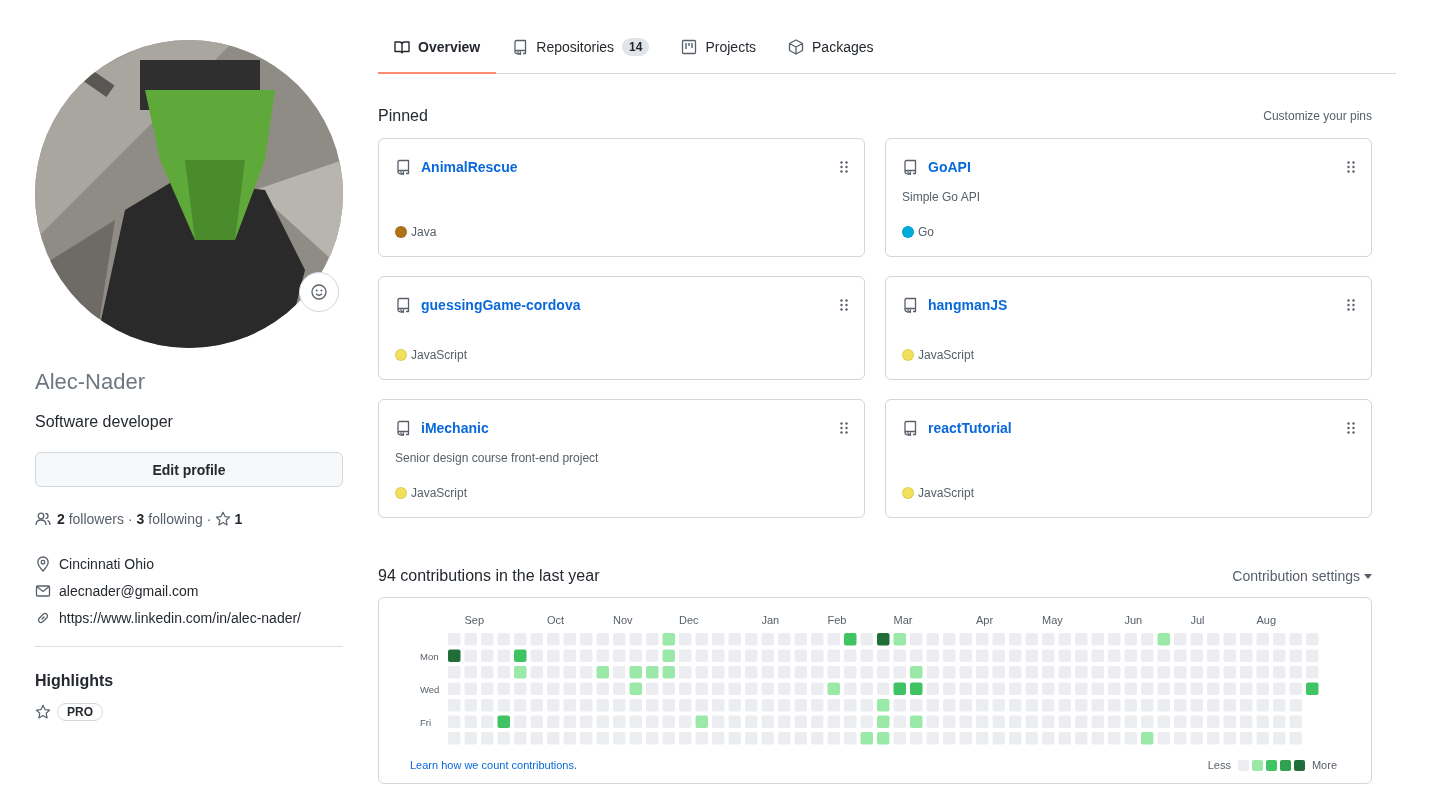 This screenshot has width=1431, height=802. I want to click on status-button, so click(319, 292).